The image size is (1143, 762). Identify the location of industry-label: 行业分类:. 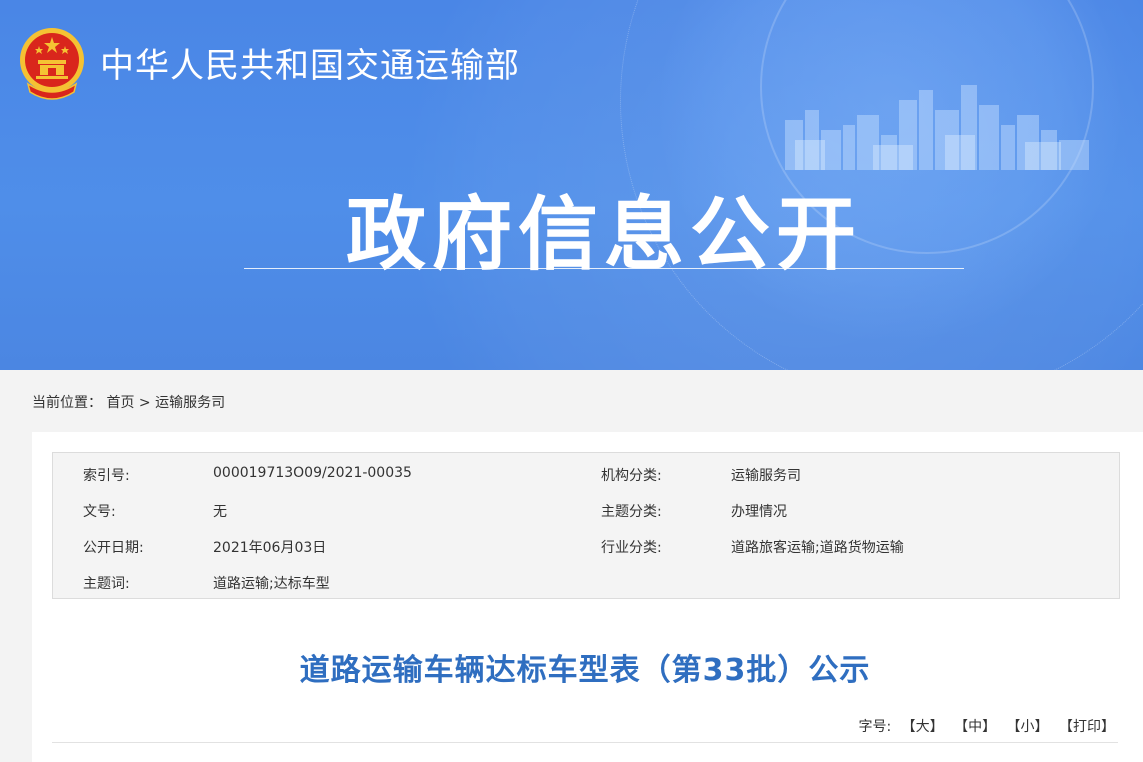
(631, 548).